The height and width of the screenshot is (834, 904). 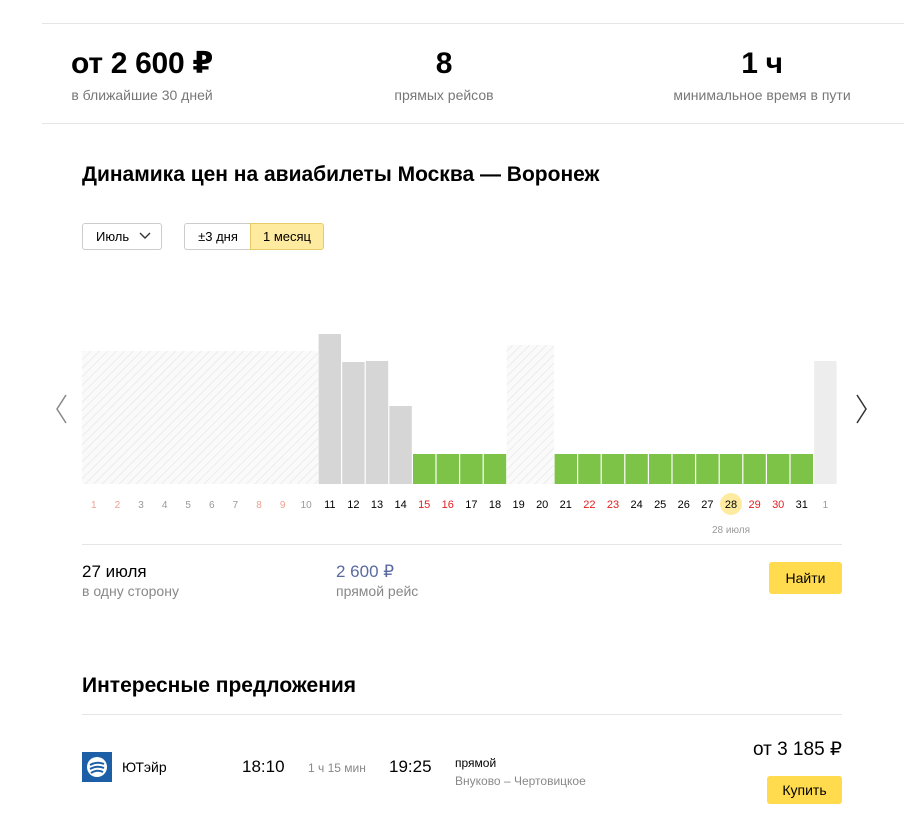 What do you see at coordinates (122, 236) in the screenshot?
I see `month-select: Июль` at bounding box center [122, 236].